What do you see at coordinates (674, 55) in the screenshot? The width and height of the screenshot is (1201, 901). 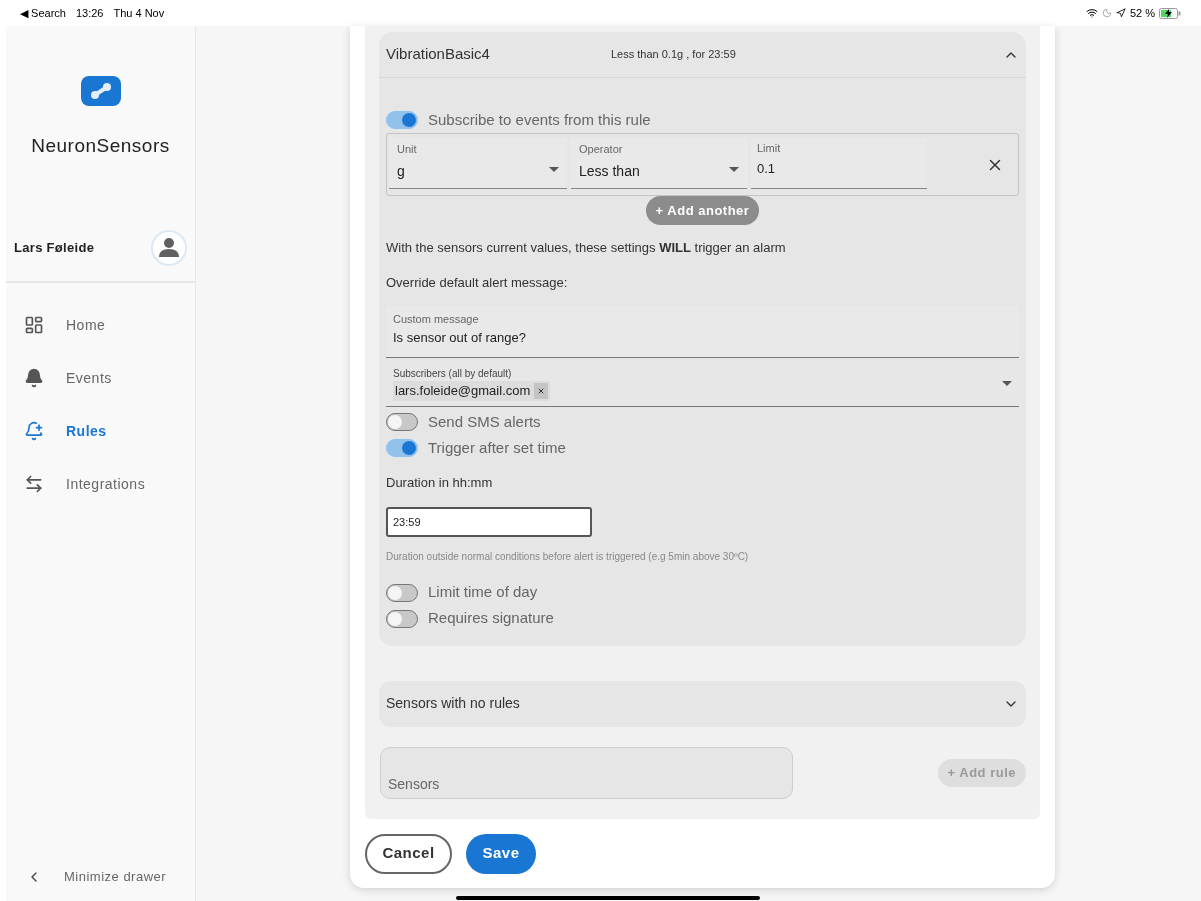 I see `rule-summary: Less than 0.1g , for 23:59` at bounding box center [674, 55].